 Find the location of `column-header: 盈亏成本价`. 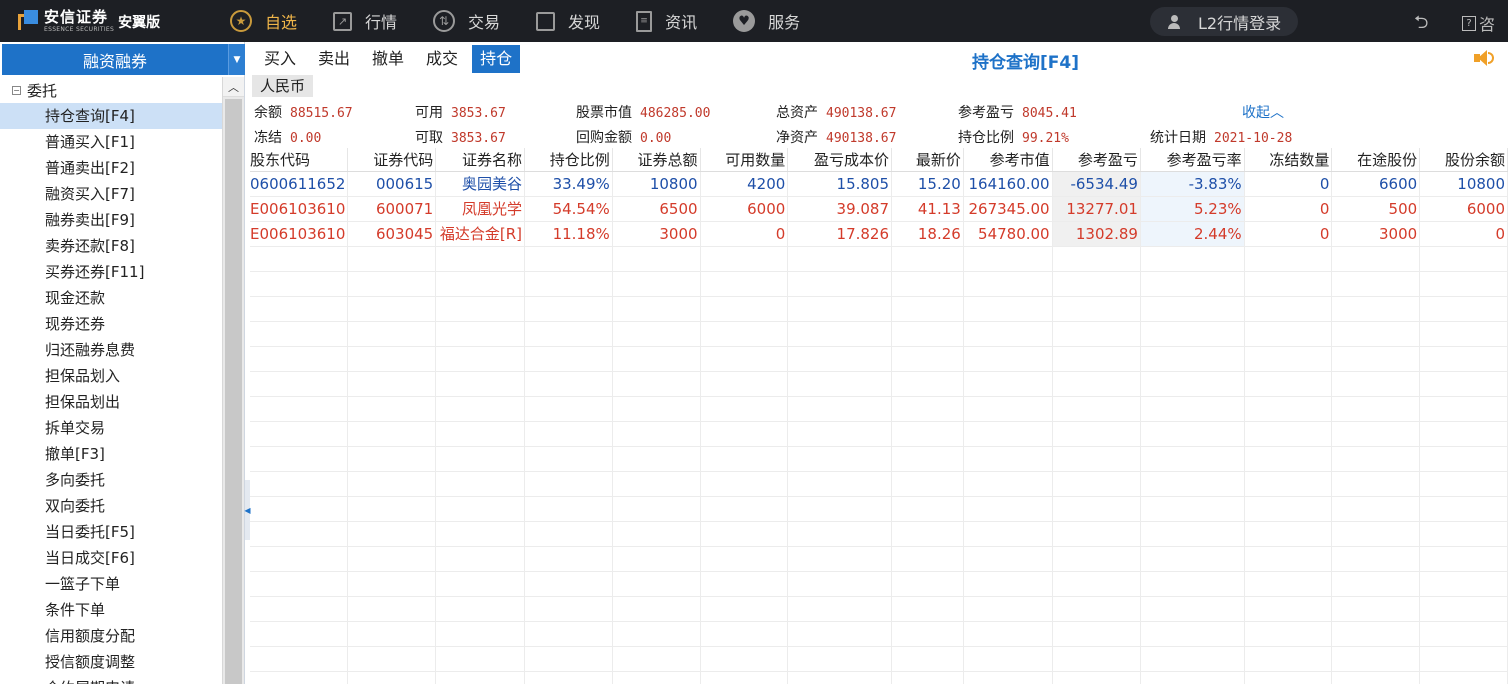

column-header: 盈亏成本价 is located at coordinates (840, 160).